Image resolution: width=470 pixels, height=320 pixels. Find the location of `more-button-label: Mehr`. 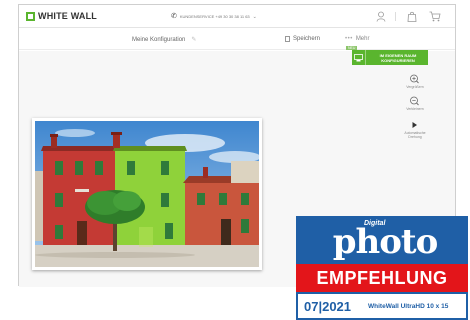

more-button-label: Mehr is located at coordinates (362, 39).